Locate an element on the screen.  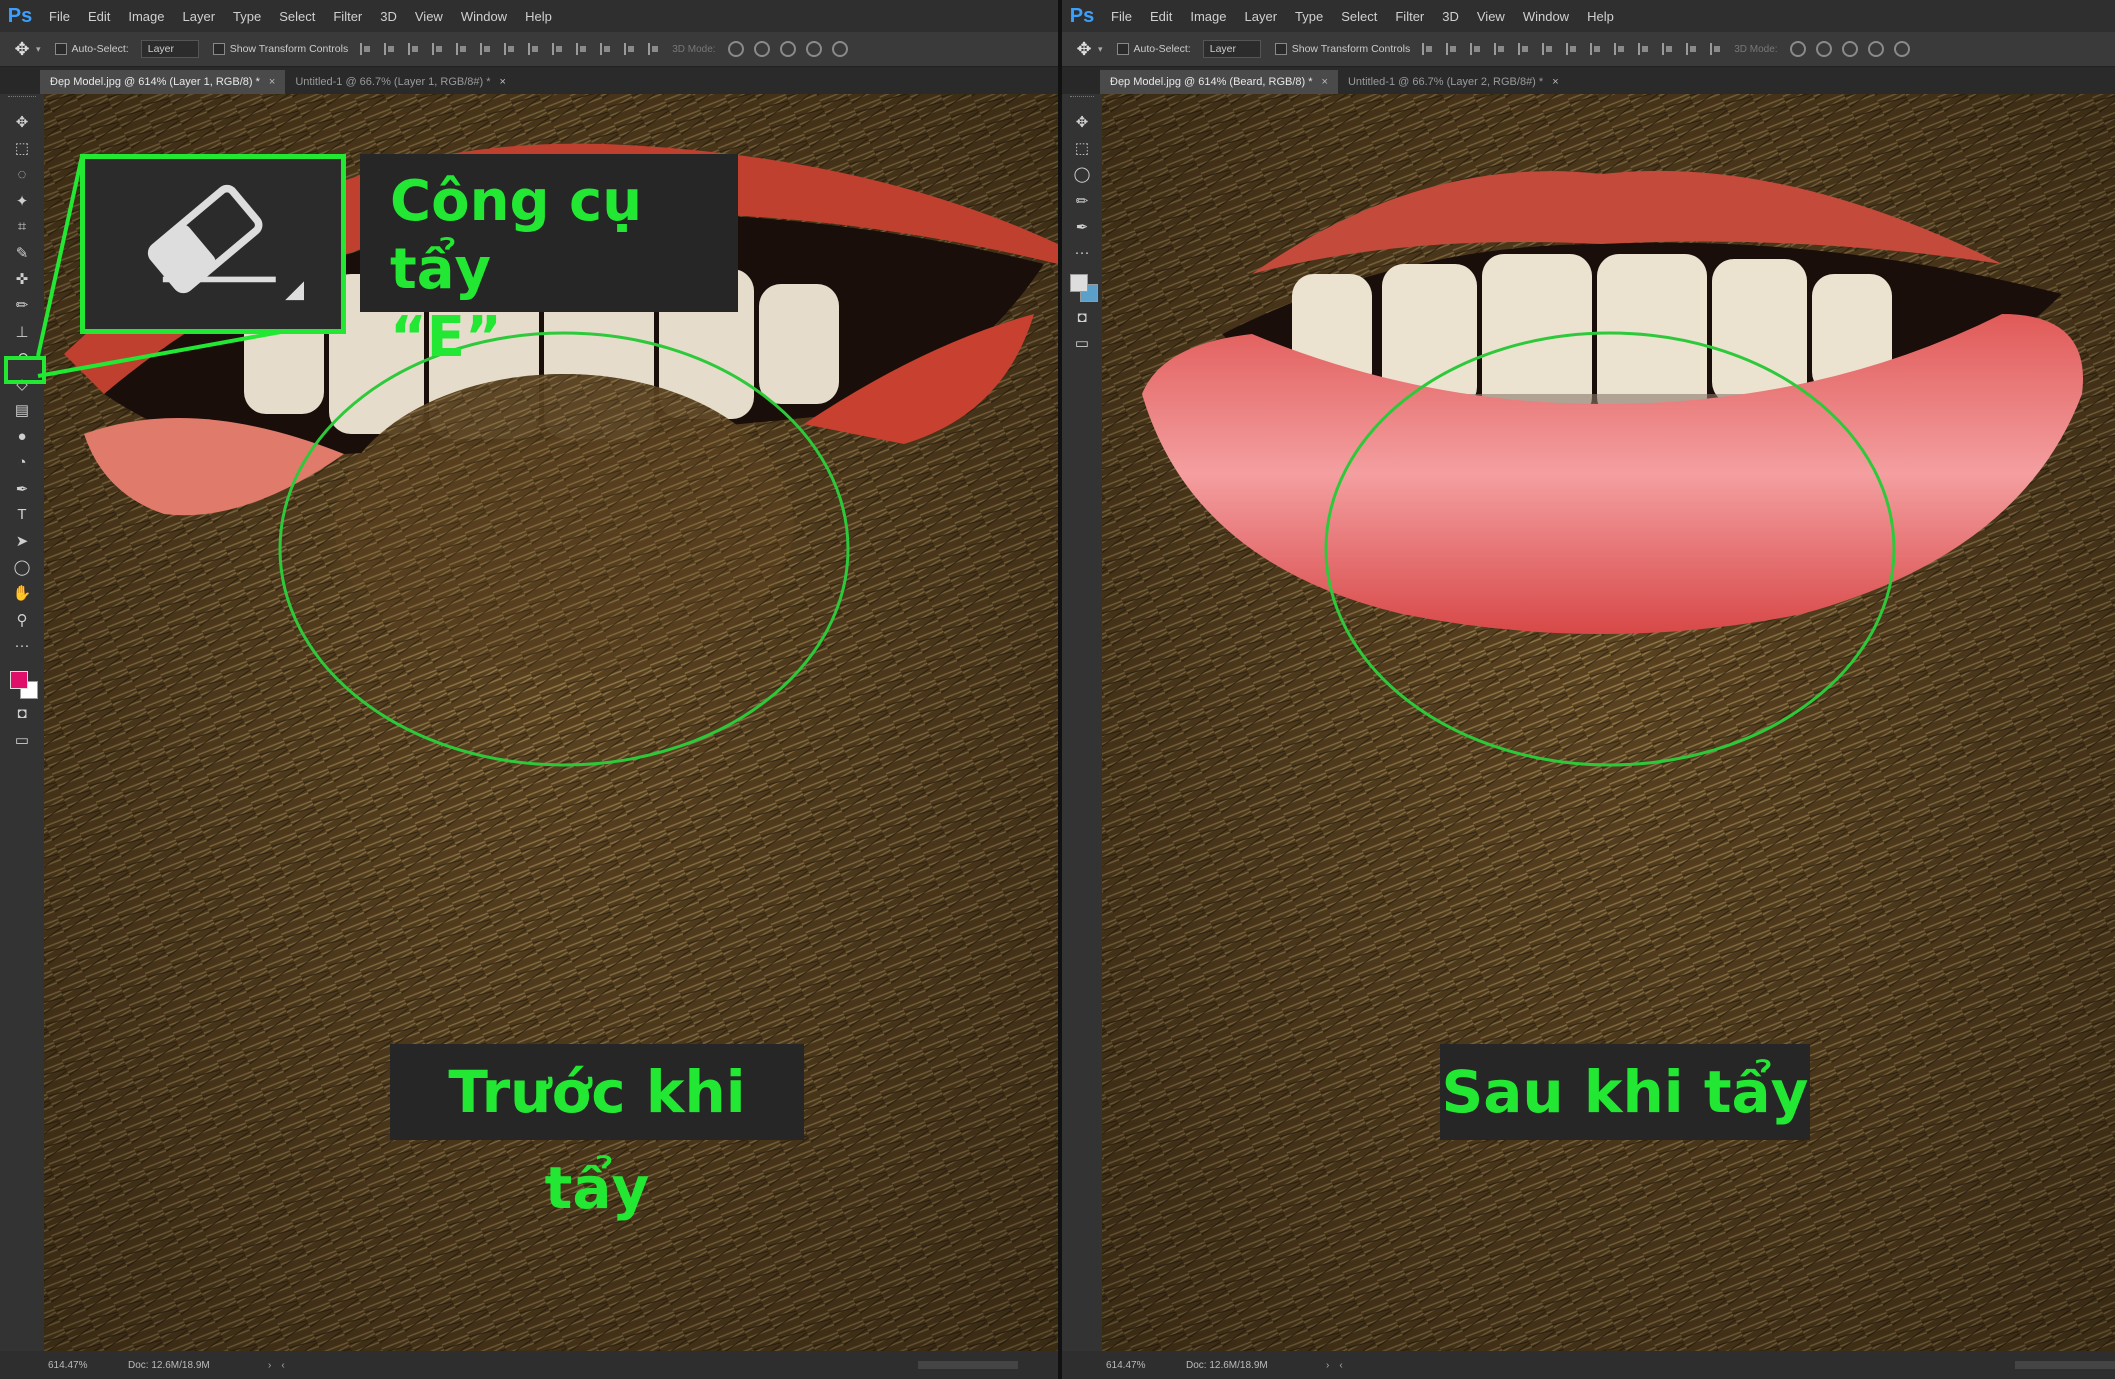
tab-untitled-1: Untitled-1 @ 66.7% (Layer 1, RGB/8#) * × is located at coordinates (400, 82).